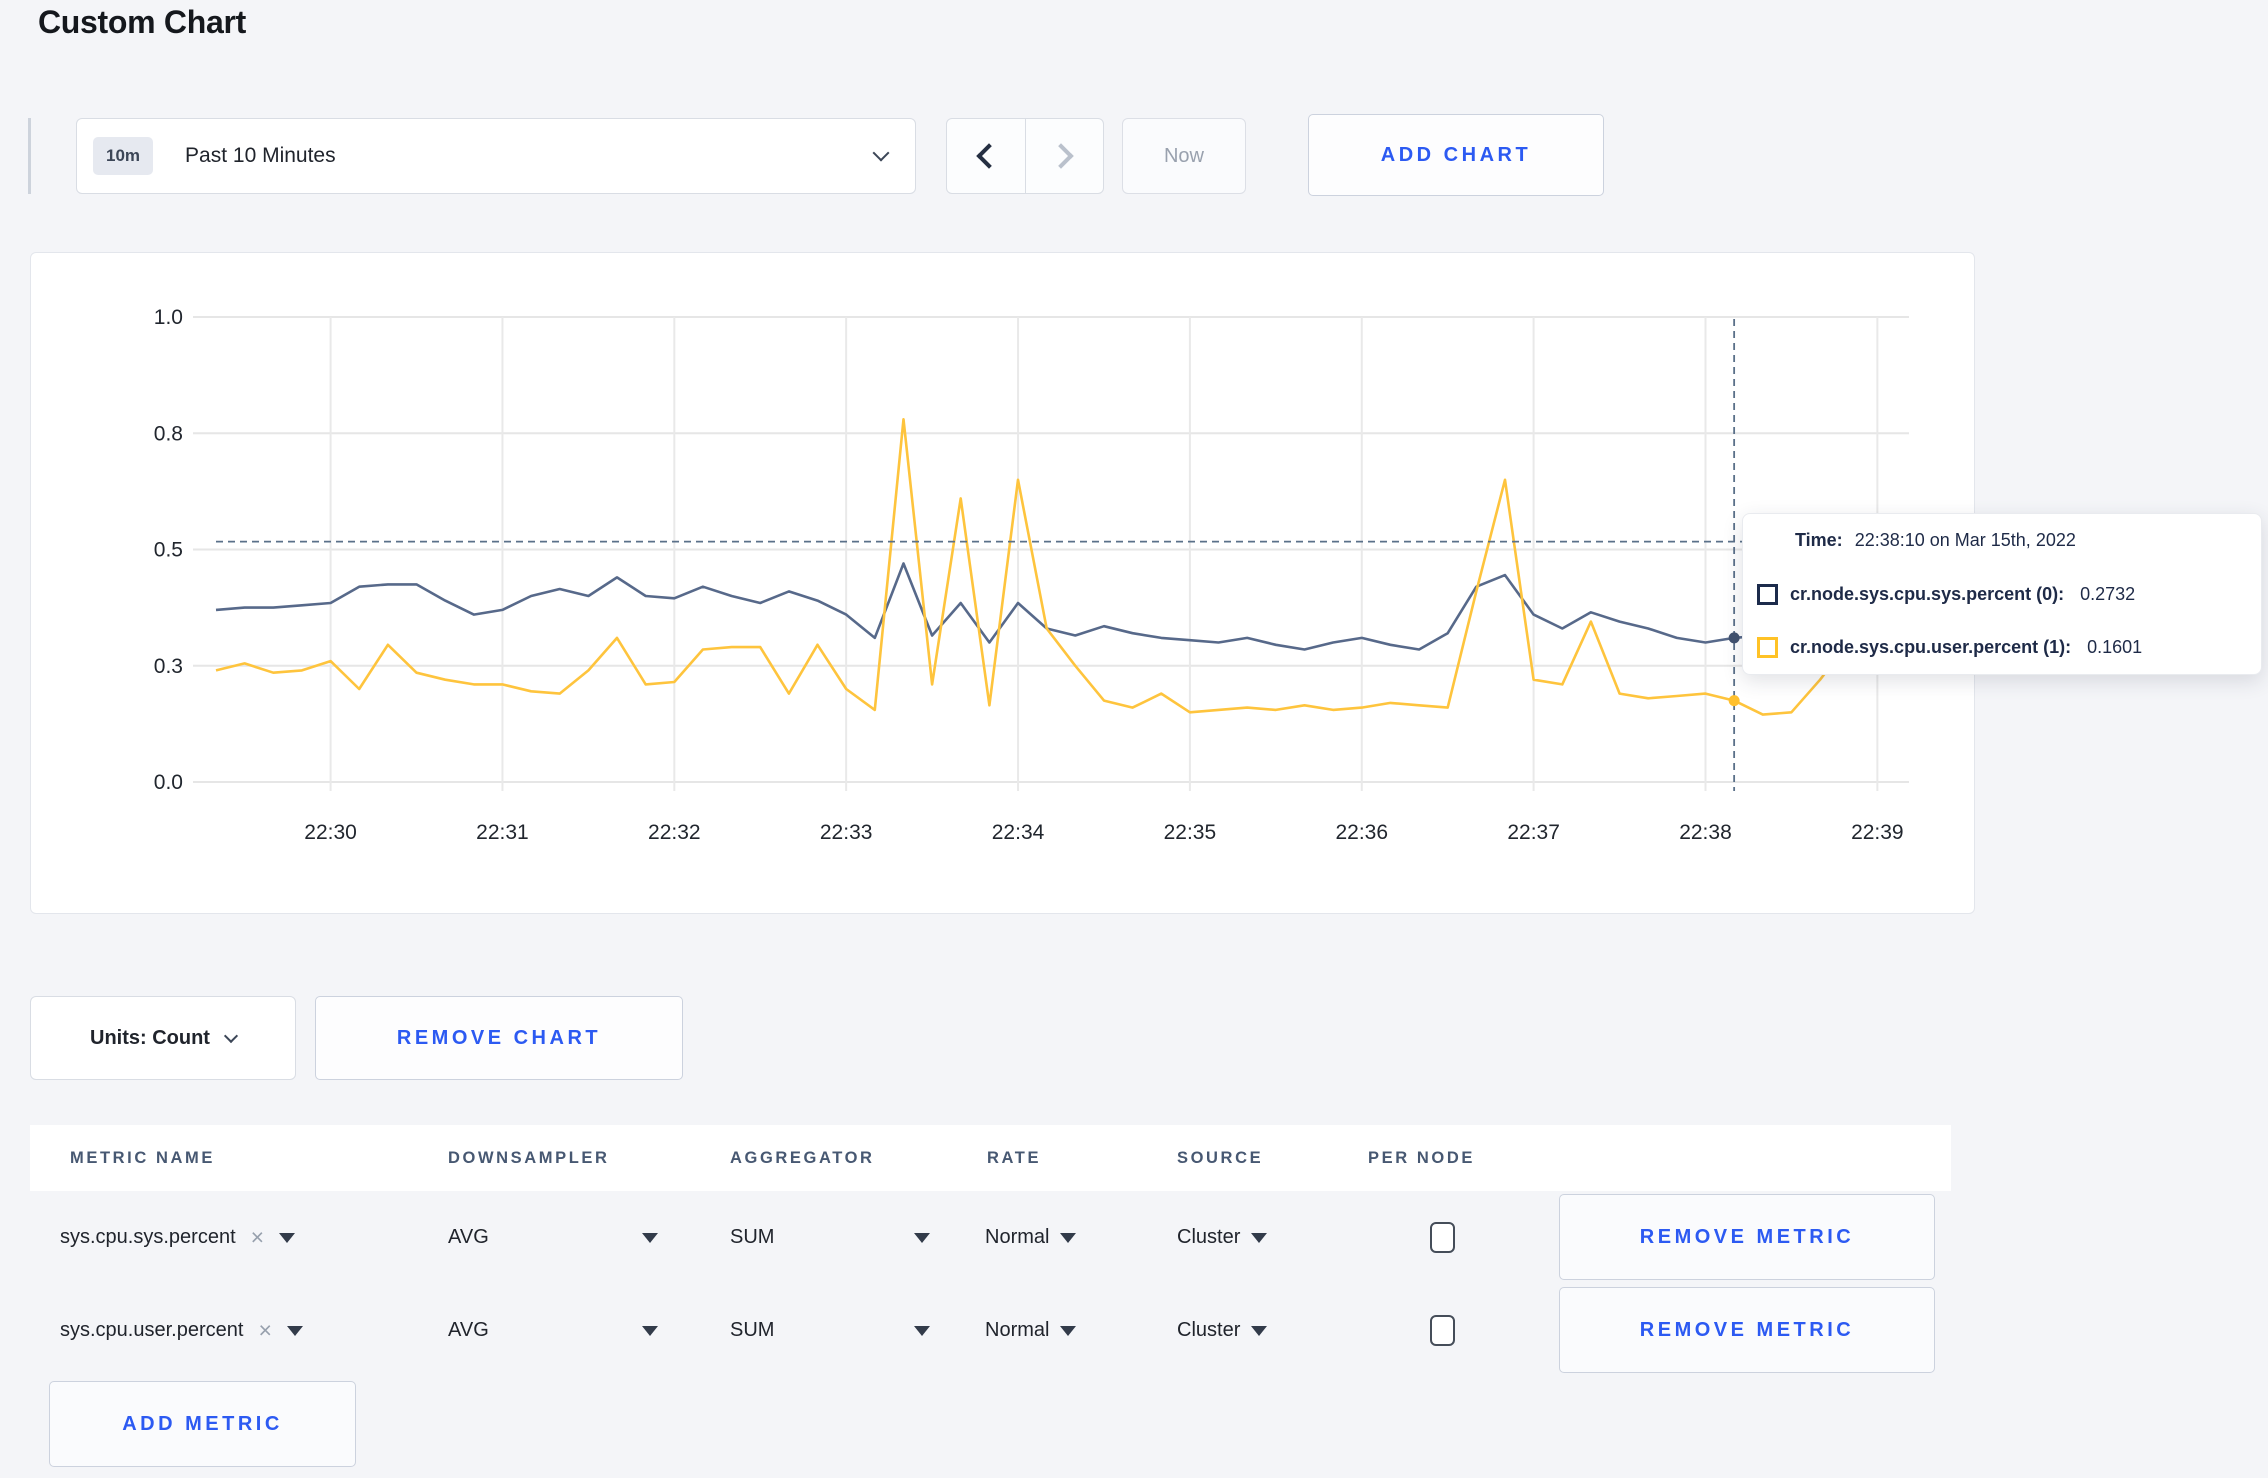 Image resolution: width=2268 pixels, height=1478 pixels. Describe the element at coordinates (168, 433) in the screenshot. I see `y-tick-label: 0.8` at that location.